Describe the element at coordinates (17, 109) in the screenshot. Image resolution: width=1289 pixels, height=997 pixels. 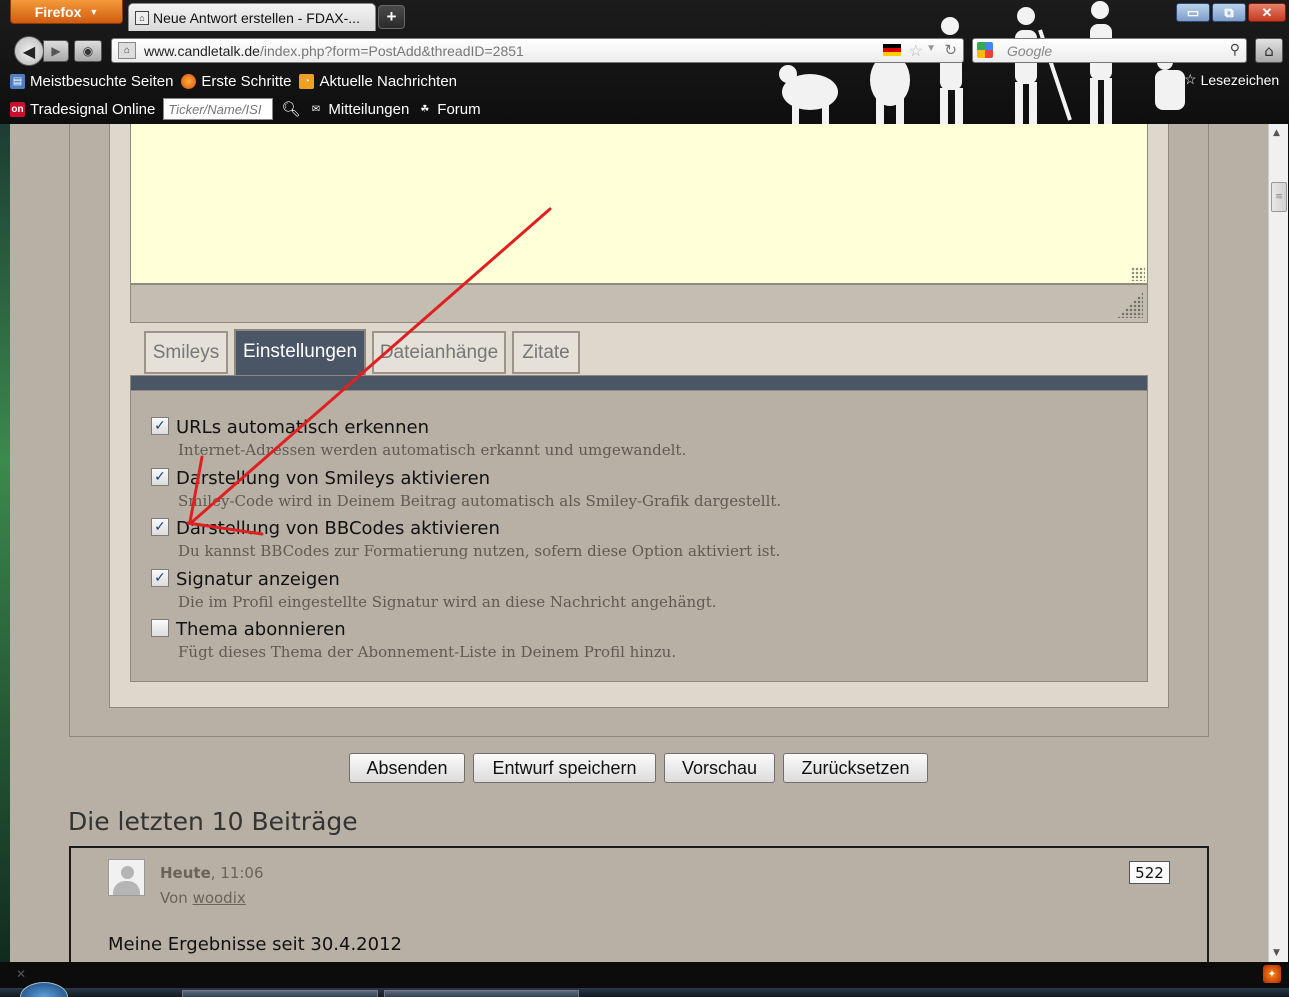
I see `tradesignal-icon: on` at that location.